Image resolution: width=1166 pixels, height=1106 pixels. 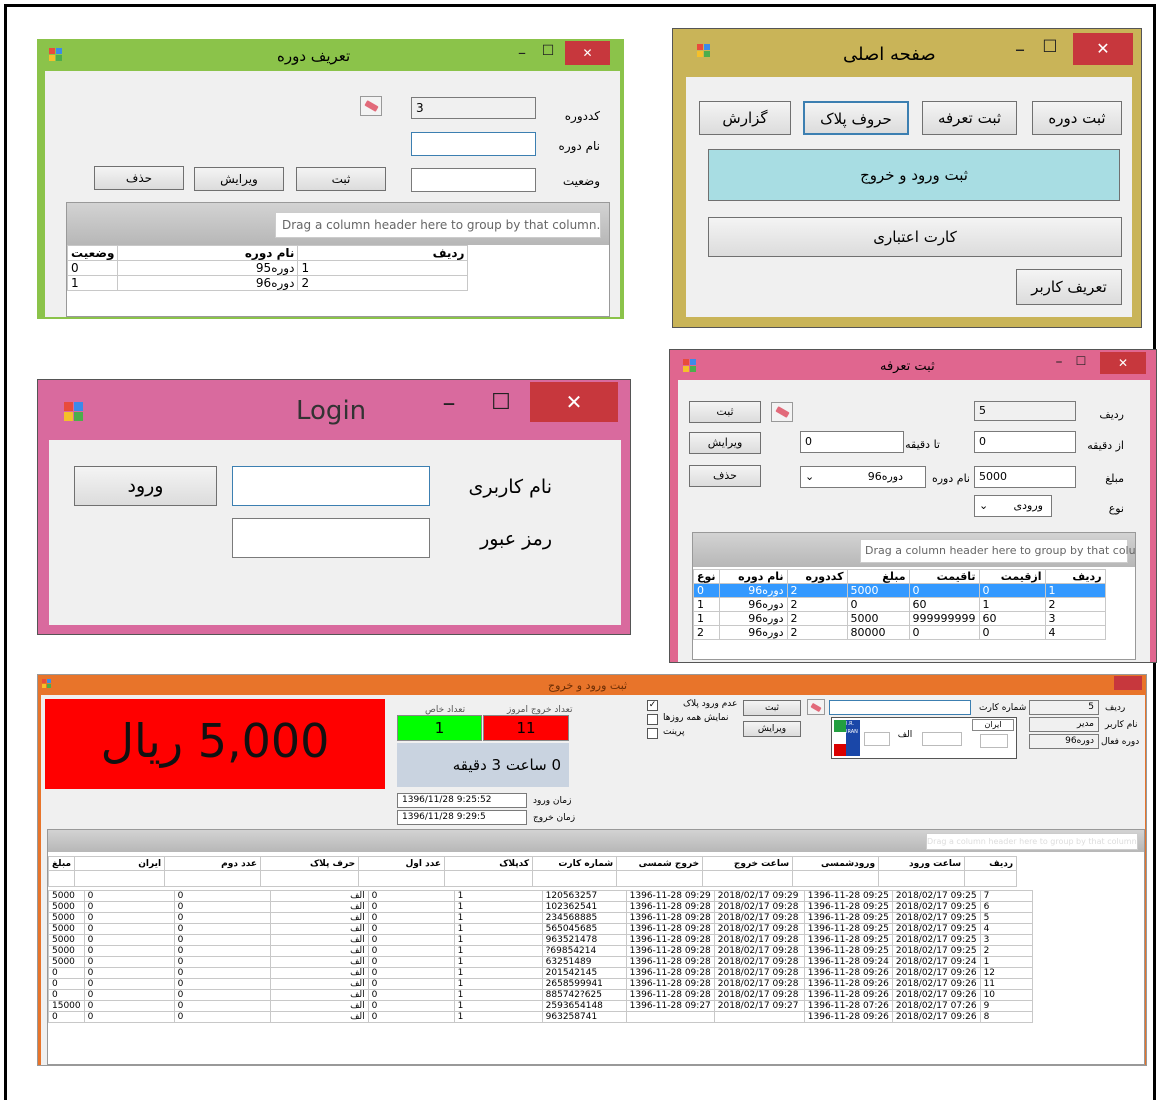 I want to click on table-row: 3 60 999999999 5000 2 دوره96 1, so click(x=899, y=618).